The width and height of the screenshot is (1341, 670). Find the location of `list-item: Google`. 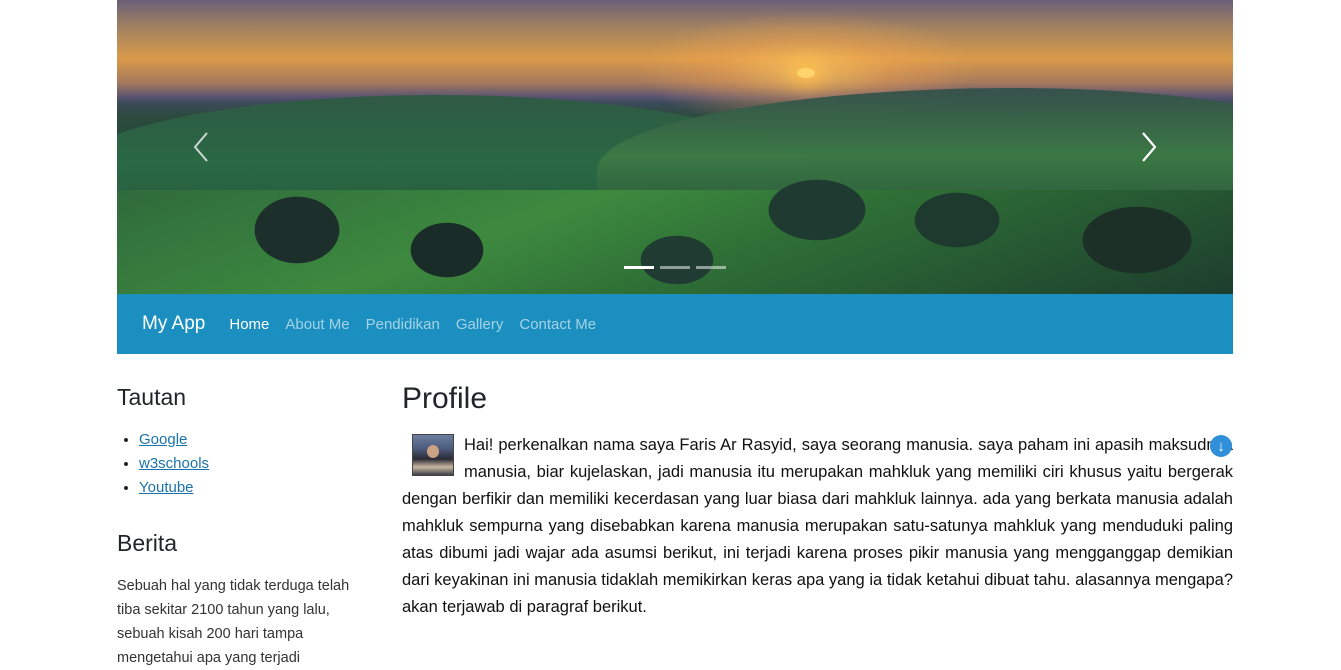

list-item: Google is located at coordinates (258, 440).